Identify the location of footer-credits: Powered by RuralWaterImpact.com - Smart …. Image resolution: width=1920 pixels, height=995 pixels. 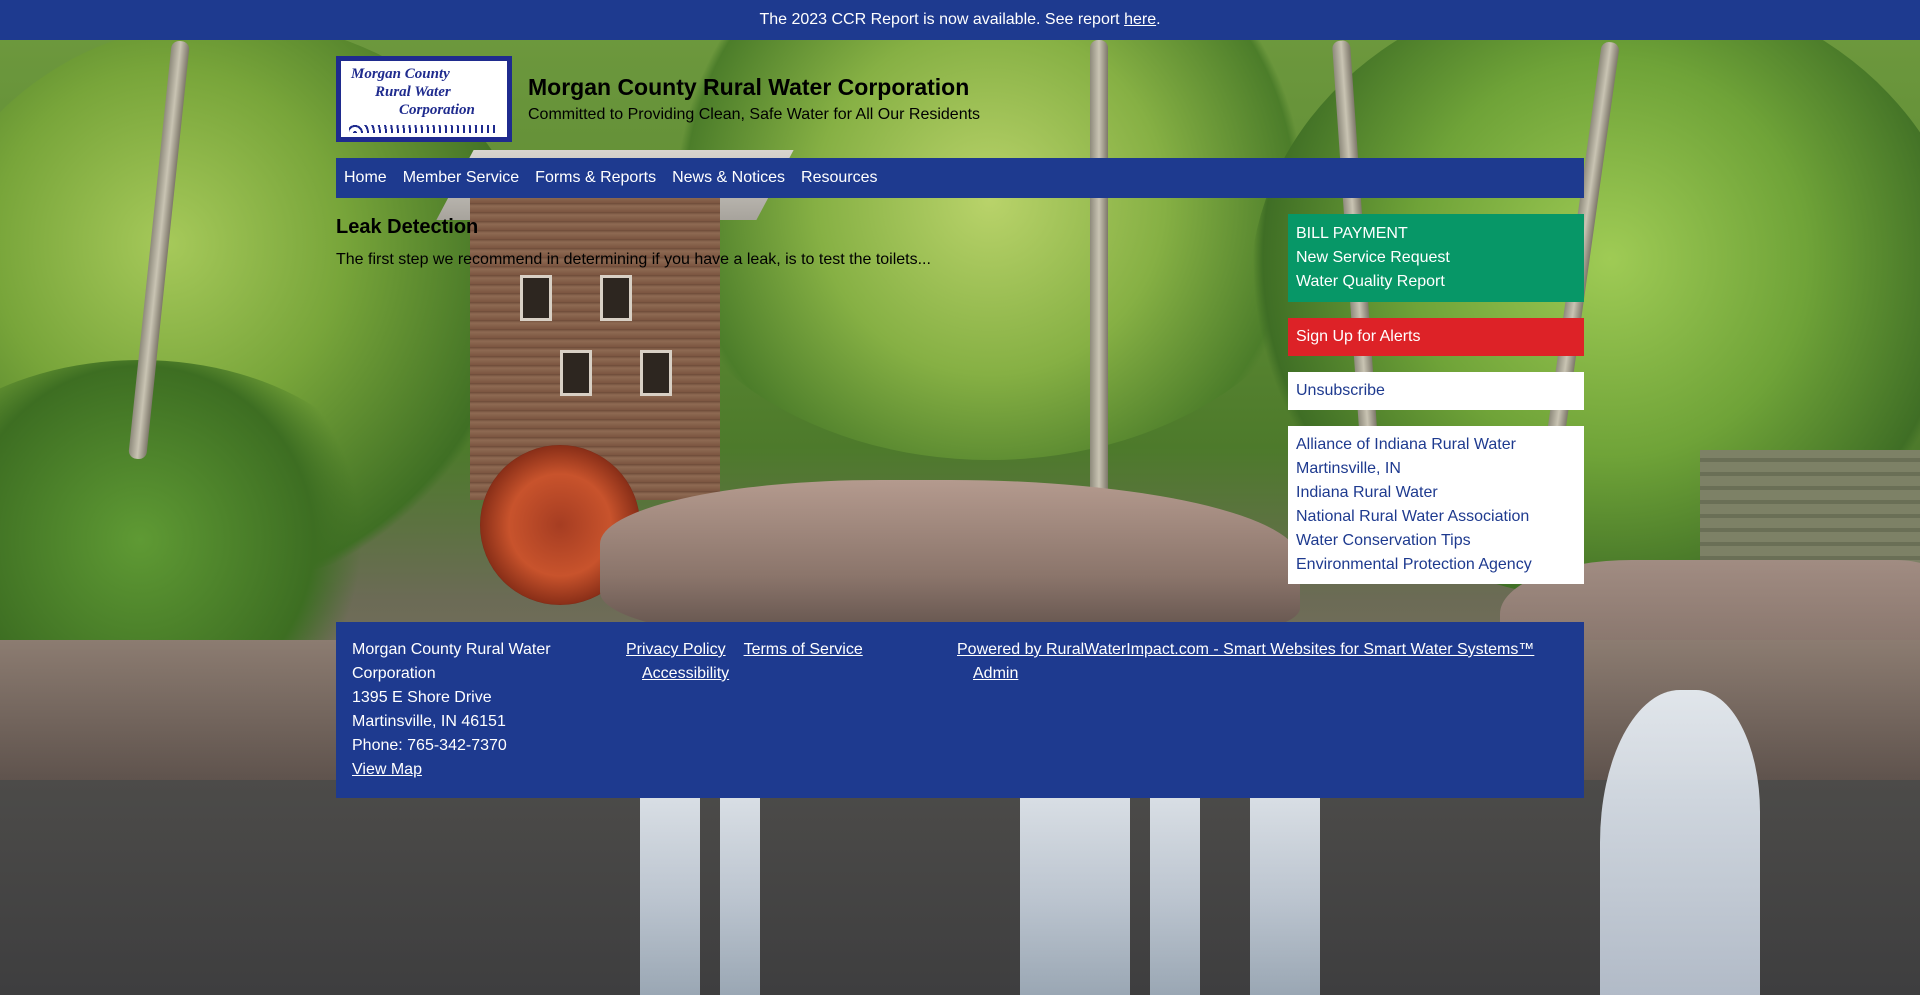
(1267, 662).